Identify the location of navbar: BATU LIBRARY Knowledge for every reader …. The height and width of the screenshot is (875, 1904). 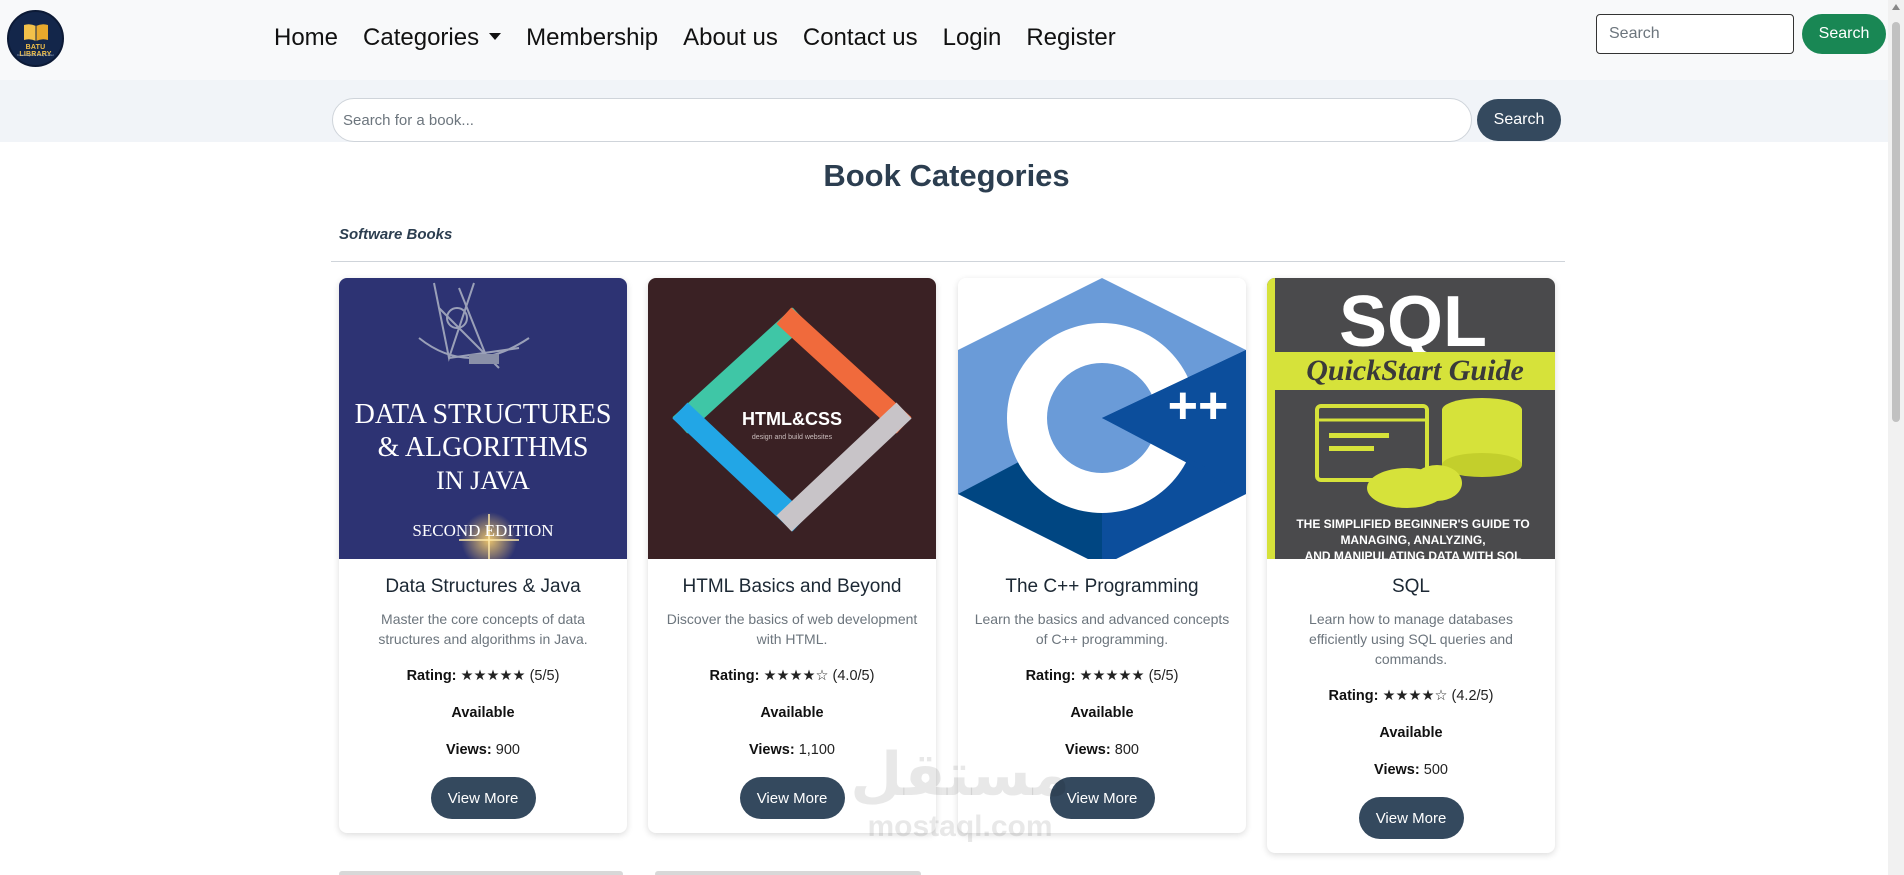
(944, 40).